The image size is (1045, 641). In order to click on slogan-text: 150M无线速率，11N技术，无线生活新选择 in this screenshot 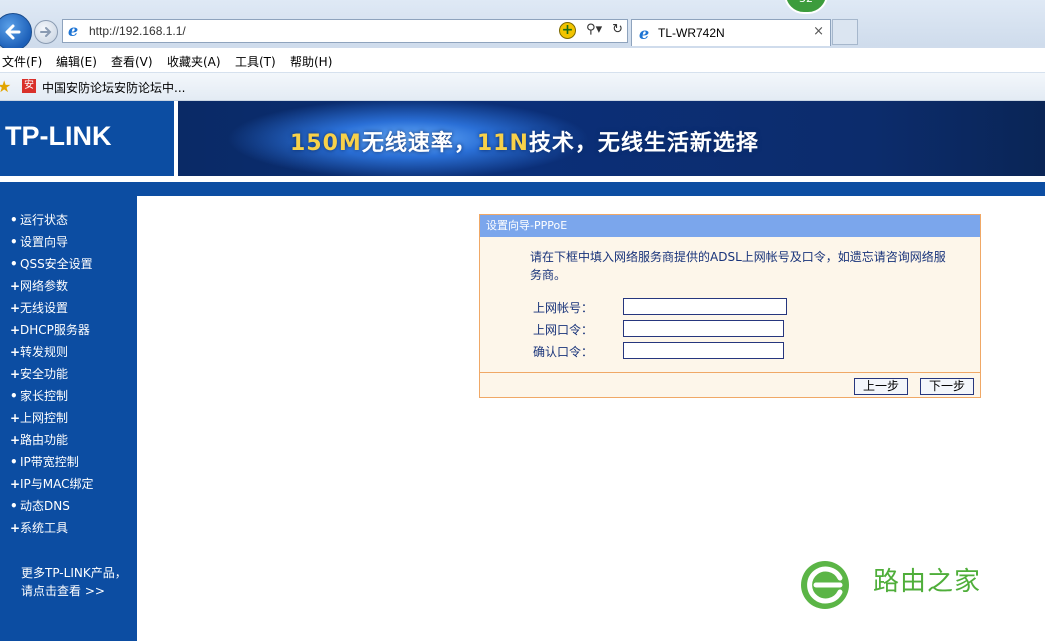, I will do `click(524, 141)`.